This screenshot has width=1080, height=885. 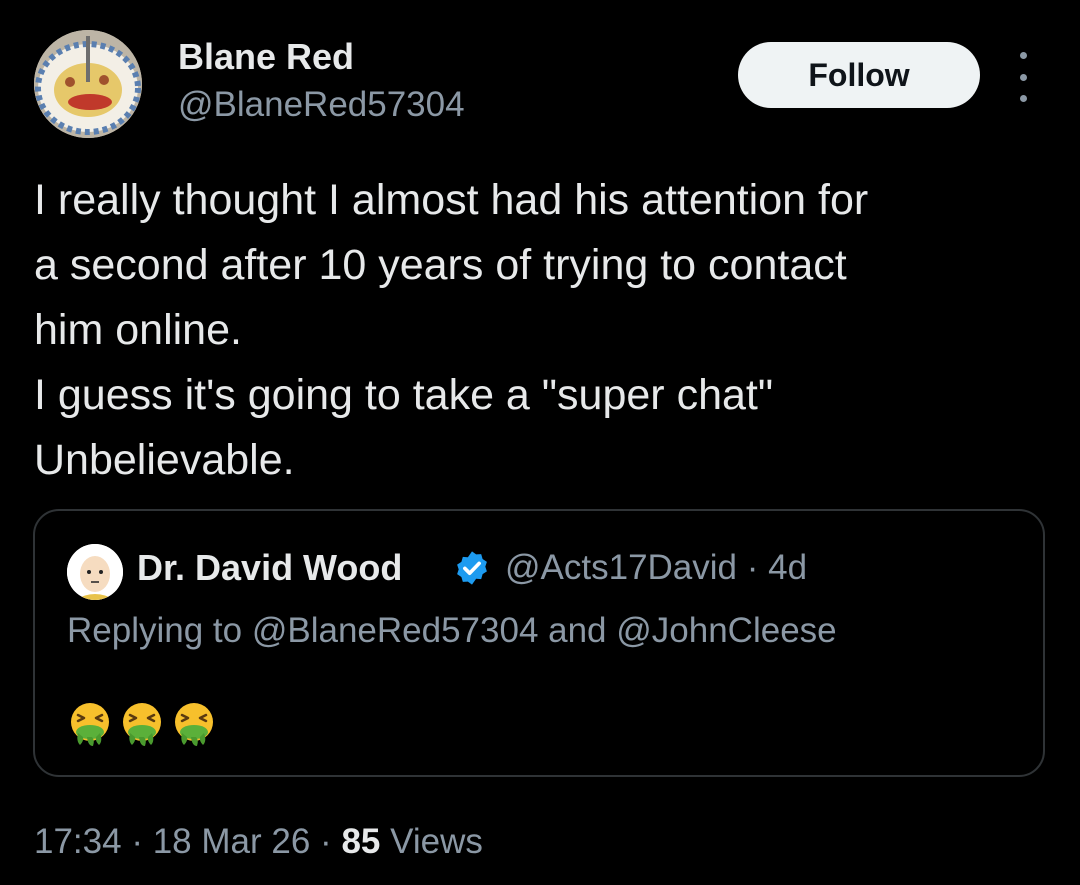 What do you see at coordinates (621, 567) in the screenshot?
I see `quoted-author-handle: @Acts17David` at bounding box center [621, 567].